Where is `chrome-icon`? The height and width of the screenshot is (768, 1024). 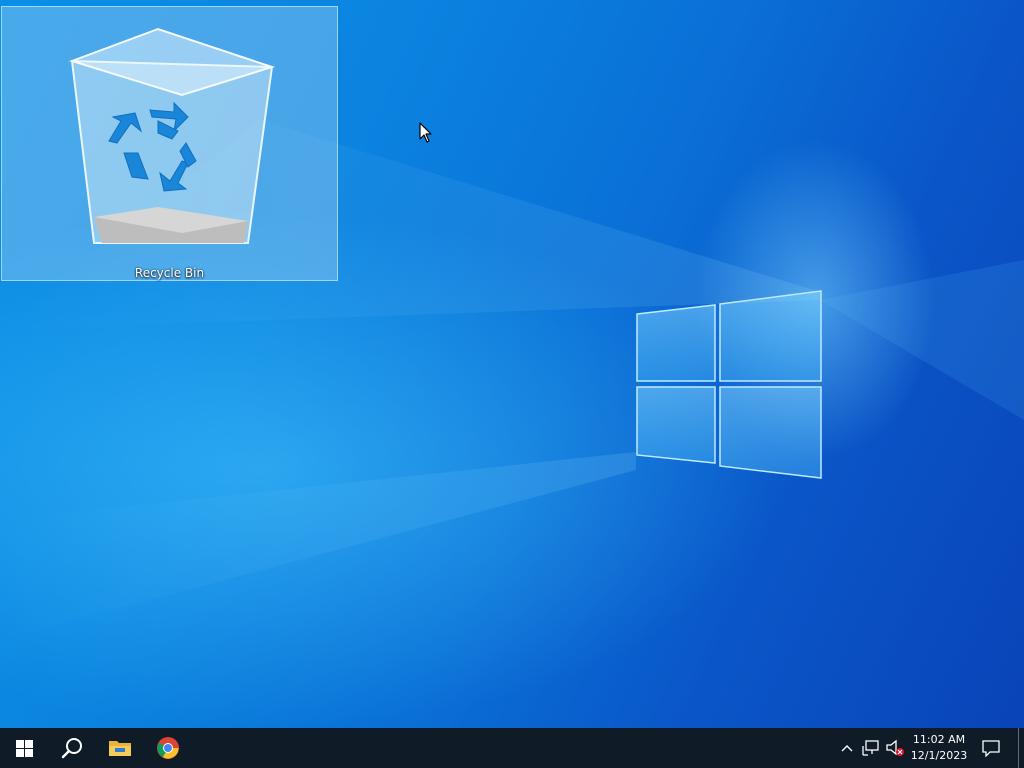 chrome-icon is located at coordinates (168, 748).